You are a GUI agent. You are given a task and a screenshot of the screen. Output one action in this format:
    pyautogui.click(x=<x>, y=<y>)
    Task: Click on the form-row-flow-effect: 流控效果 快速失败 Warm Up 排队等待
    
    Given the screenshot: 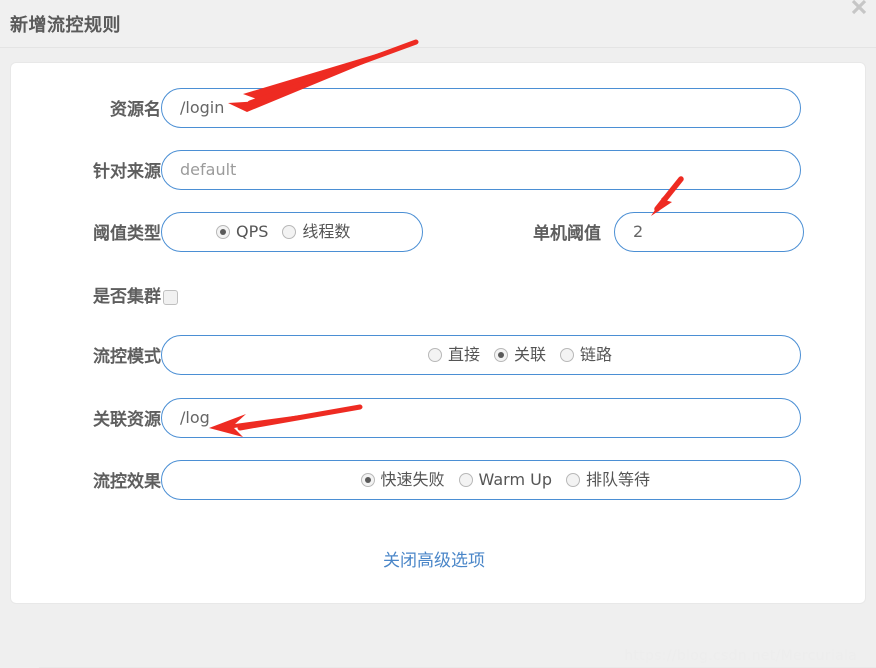 What is the action you would take?
    pyautogui.click(x=439, y=482)
    